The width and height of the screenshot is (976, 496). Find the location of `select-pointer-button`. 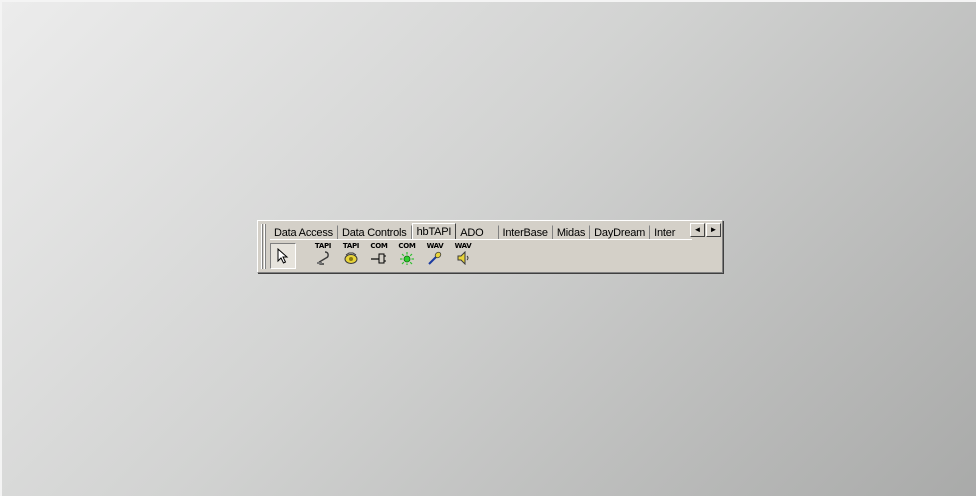

select-pointer-button is located at coordinates (283, 256).